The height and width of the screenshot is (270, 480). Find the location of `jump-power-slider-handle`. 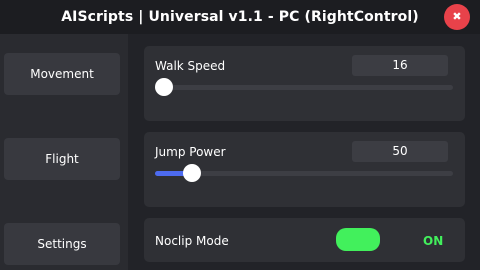

jump-power-slider-handle is located at coordinates (192, 173).